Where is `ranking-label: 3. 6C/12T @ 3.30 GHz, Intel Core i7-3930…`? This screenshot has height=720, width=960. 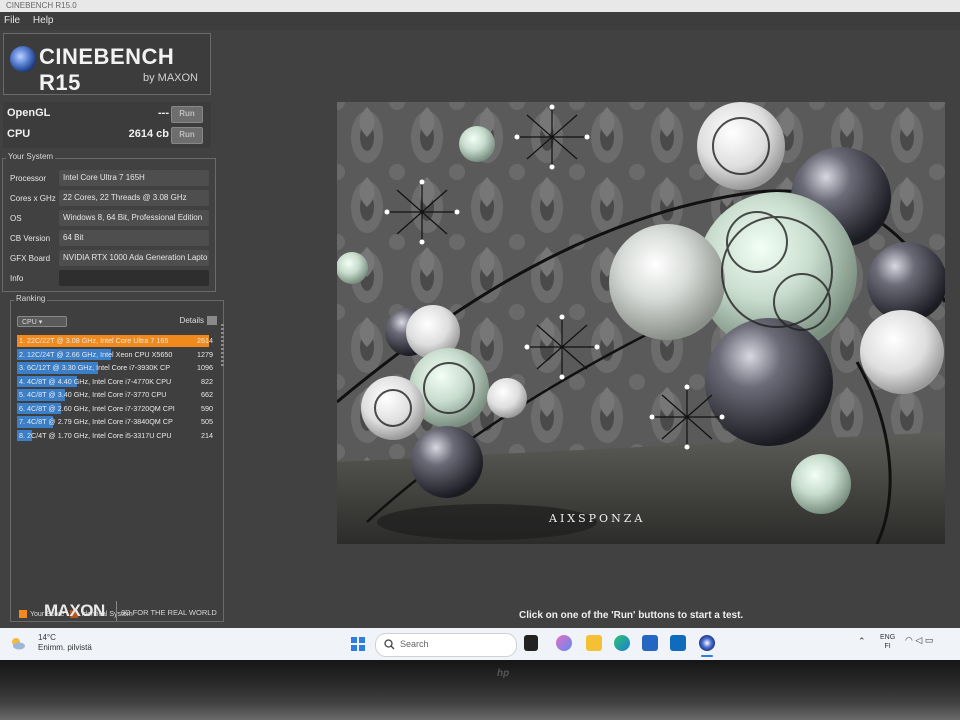
ranking-label: 3. 6C/12T @ 3.30 GHz, Intel Core i7-3930… is located at coordinates (94, 367).